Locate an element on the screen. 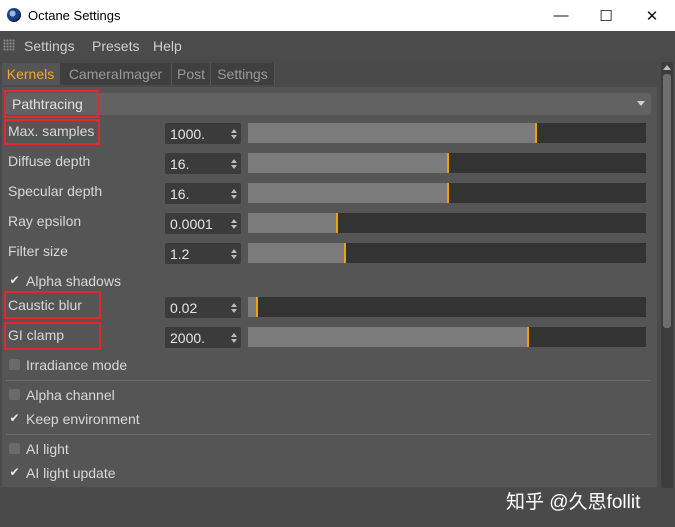 The height and width of the screenshot is (527, 675). caustic-blur-field: 0.02 is located at coordinates (203, 307).